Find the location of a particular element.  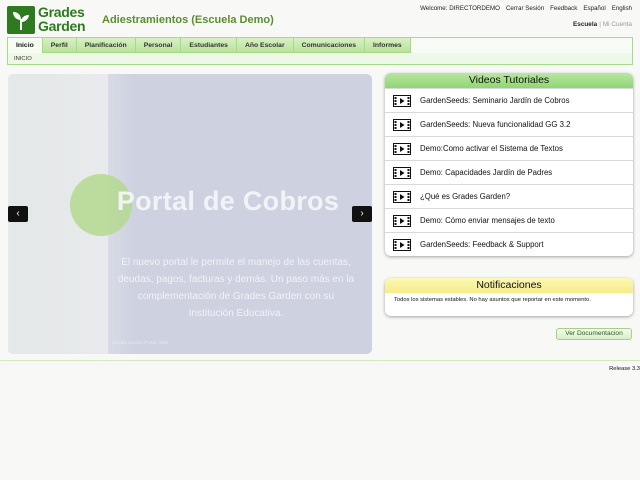

video-item: Demo: Cómo enviar mensajes de texto is located at coordinates (509, 220).